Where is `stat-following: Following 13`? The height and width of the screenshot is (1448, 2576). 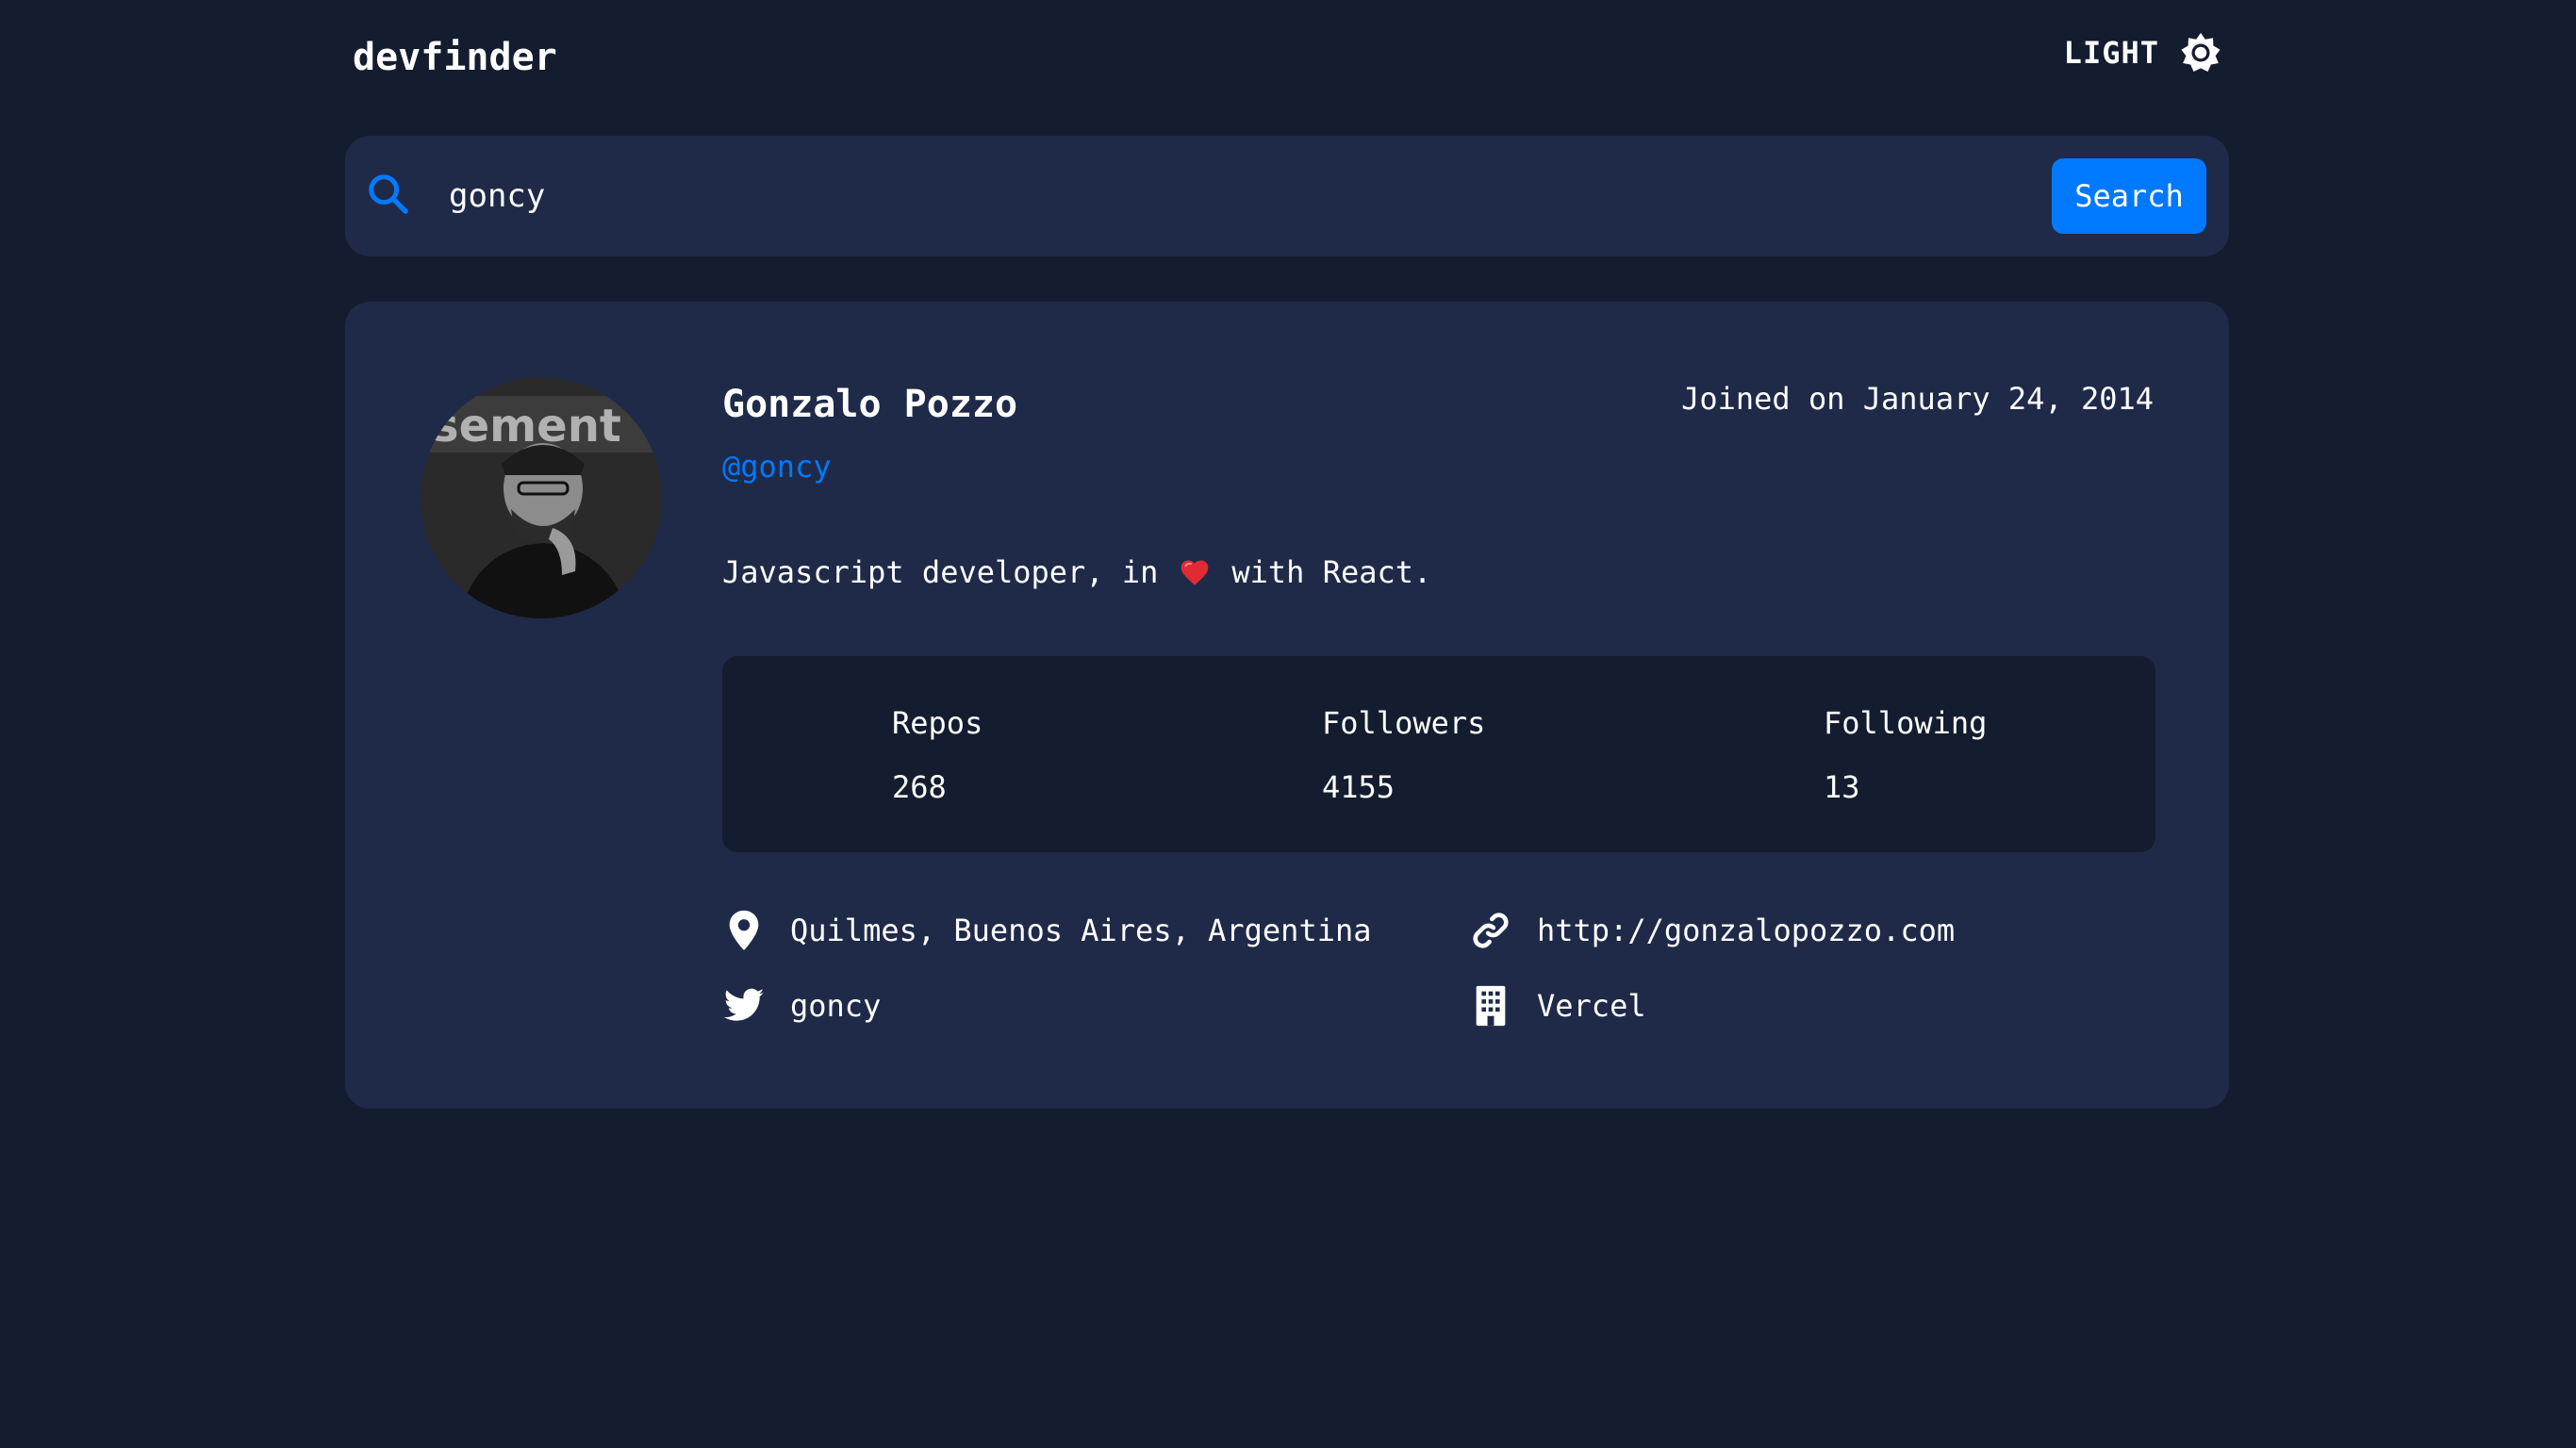
stat-following: Following 13 is located at coordinates (1905, 755).